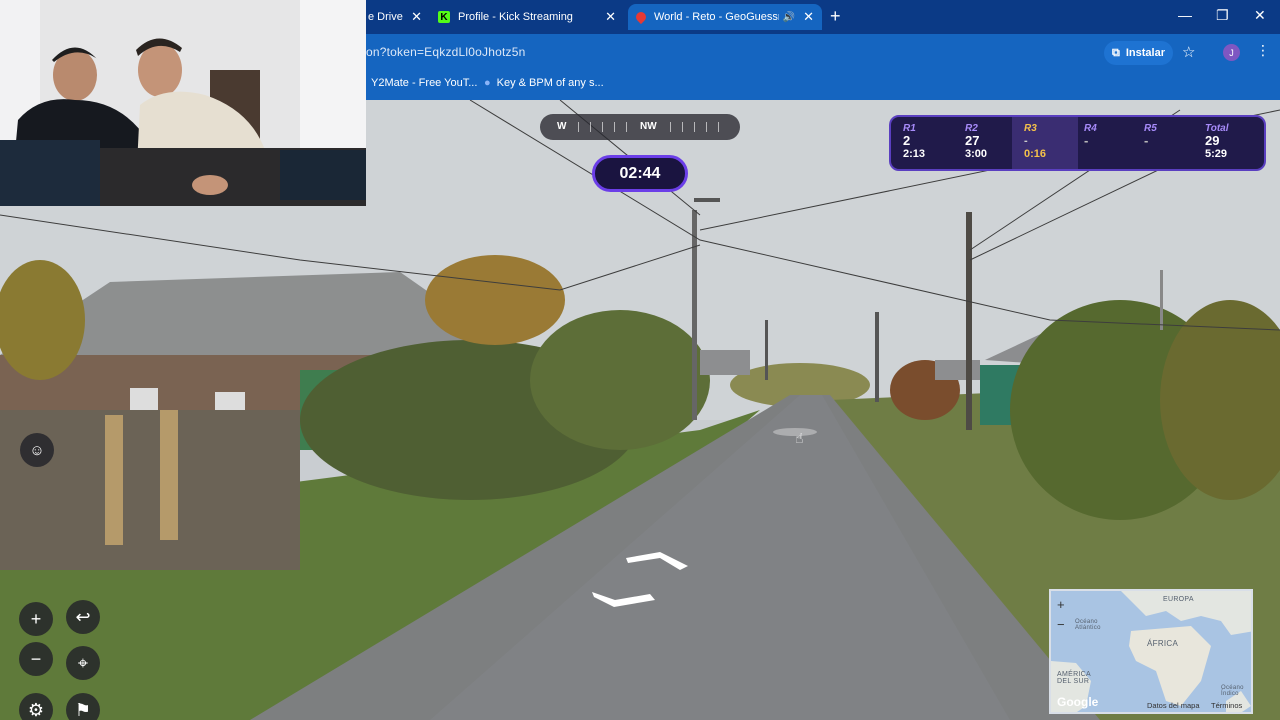  Describe the element at coordinates (1061, 604) in the screenshot. I see `minimap-zoom-in-button: +` at that location.